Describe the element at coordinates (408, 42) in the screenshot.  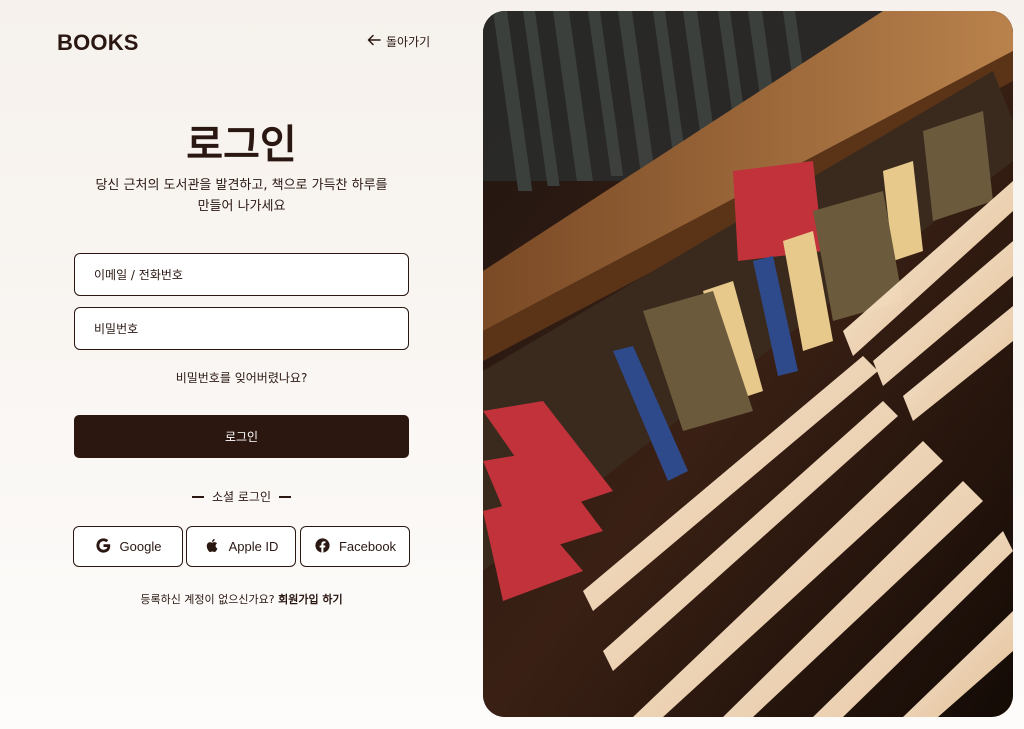
I see `back-label: 돌아가기` at that location.